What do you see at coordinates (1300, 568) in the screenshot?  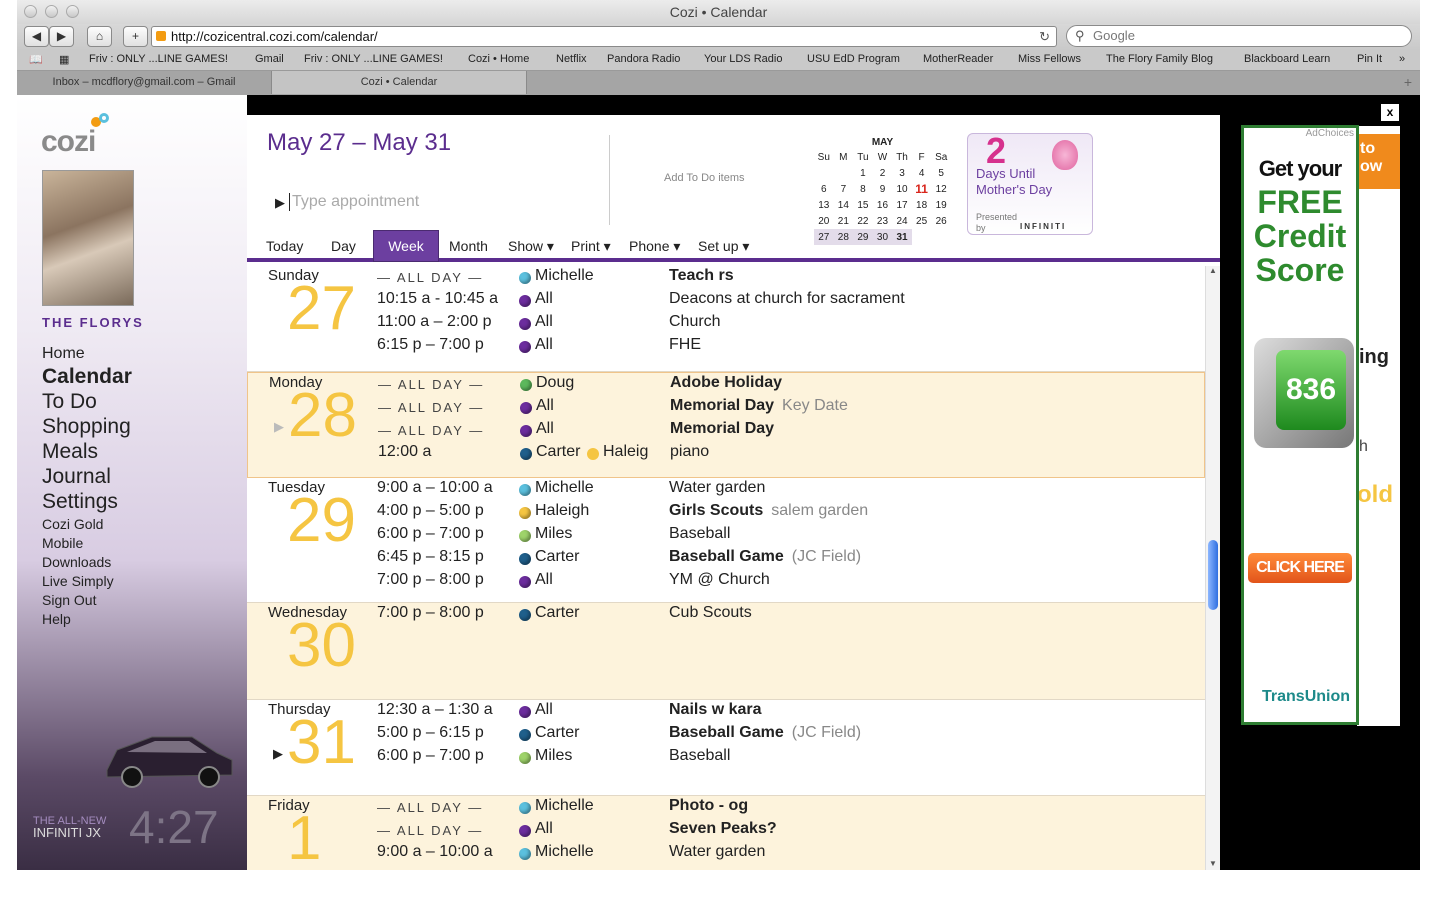 I see `click-here-button: CLICK HERE` at bounding box center [1300, 568].